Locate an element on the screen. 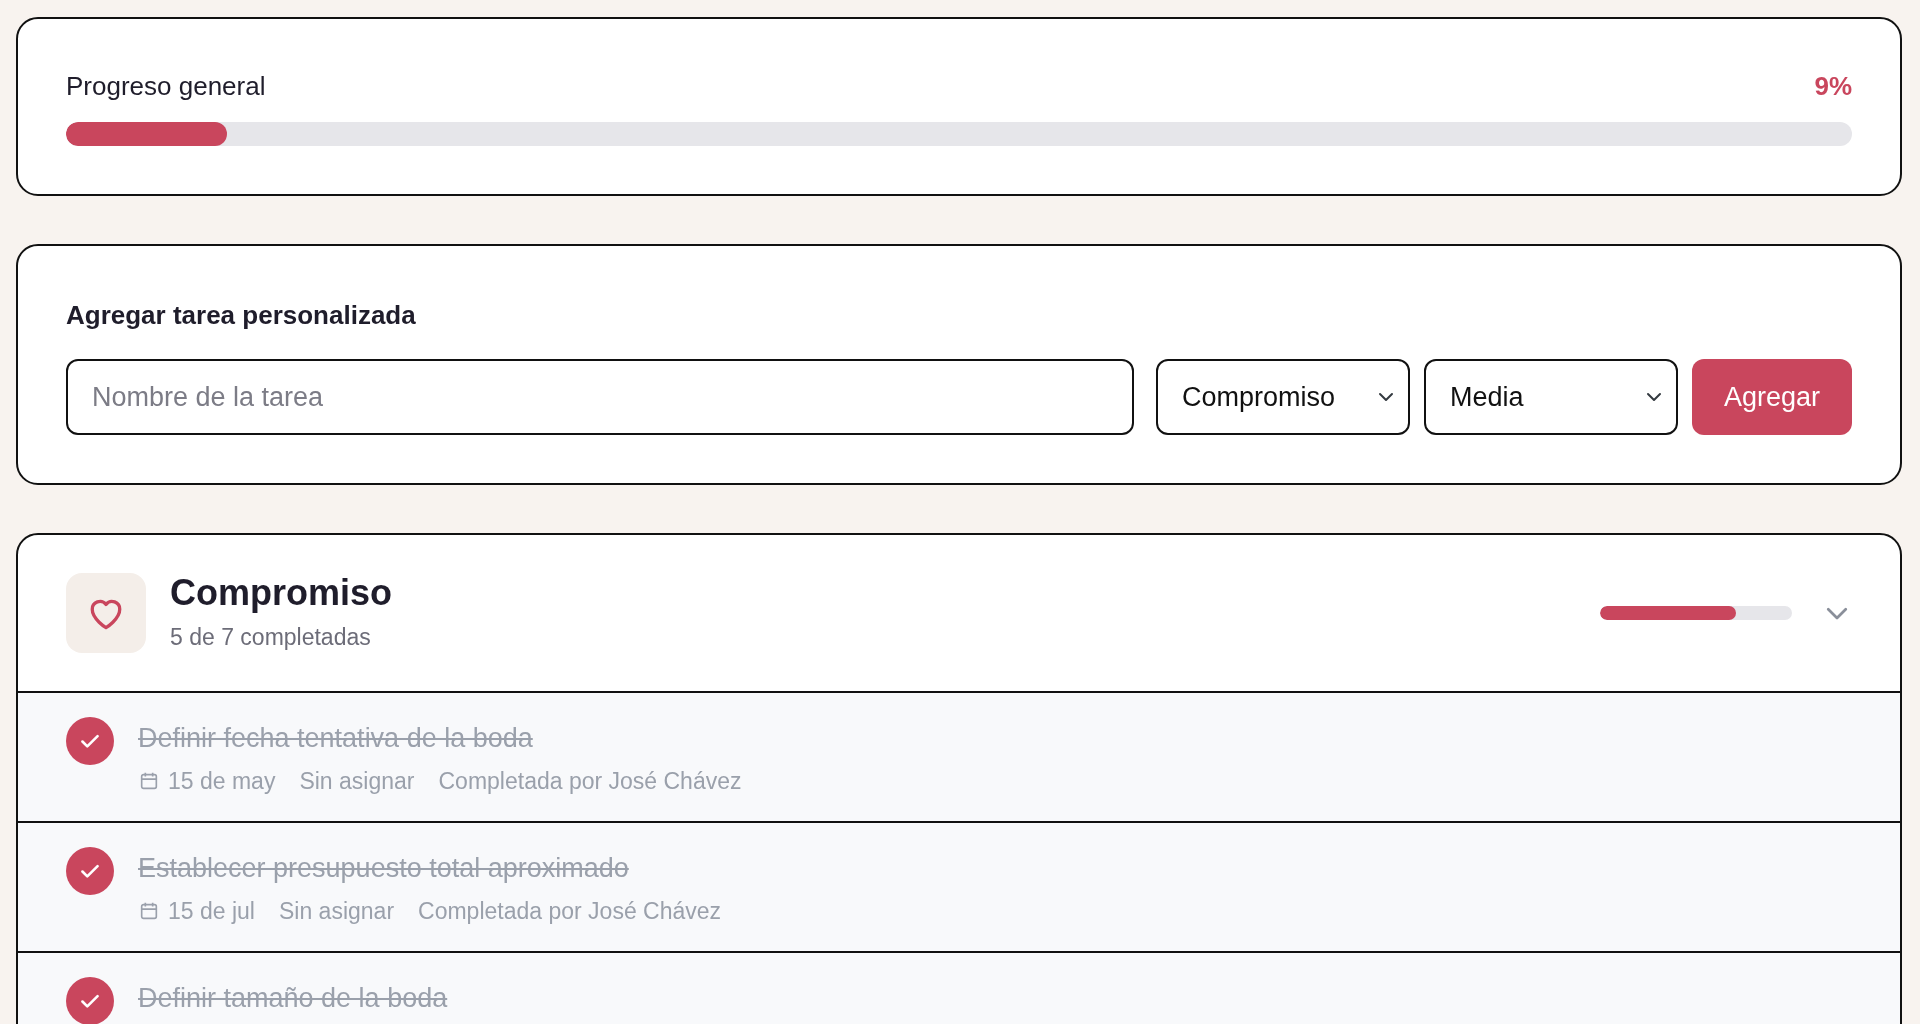 The width and height of the screenshot is (1920, 1024). category-summary: 5 de 7 completadas is located at coordinates (271, 638).